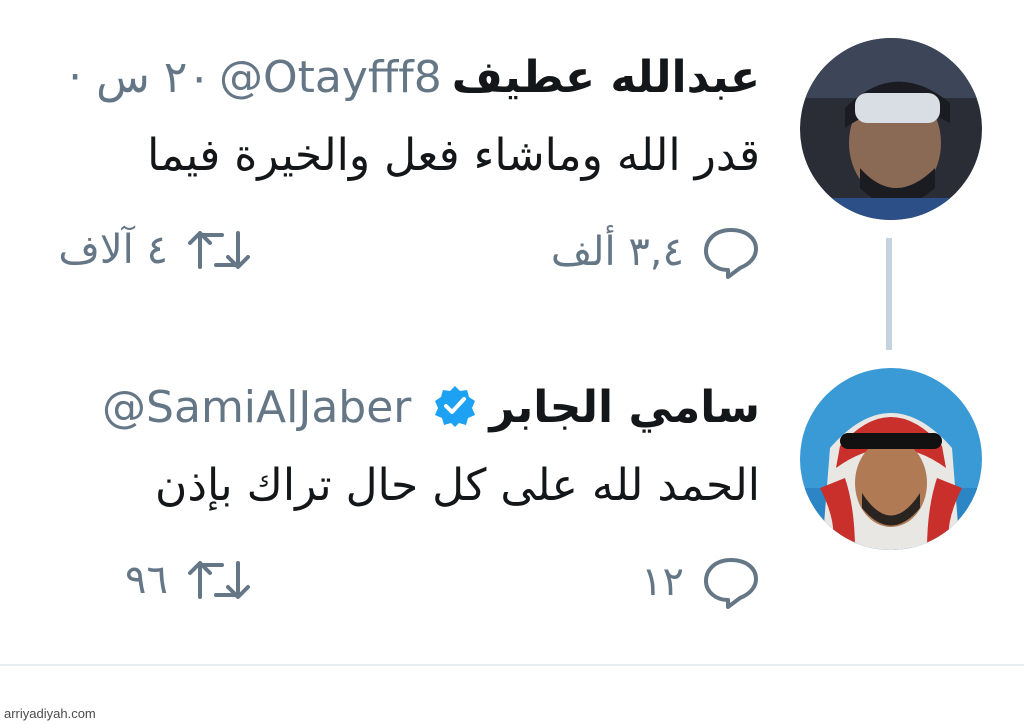 The width and height of the screenshot is (1024, 724). Describe the element at coordinates (512, 665) in the screenshot. I see `divider` at that location.